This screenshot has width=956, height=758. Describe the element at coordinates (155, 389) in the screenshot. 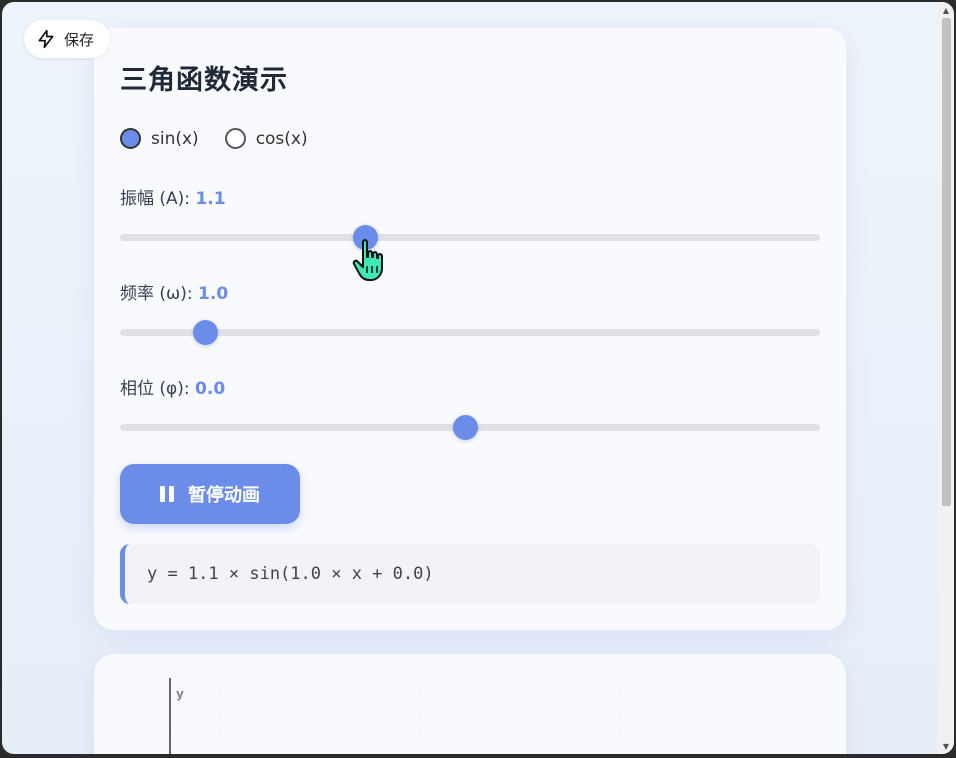

I see `phase-label-text: 相位 (φ):` at that location.